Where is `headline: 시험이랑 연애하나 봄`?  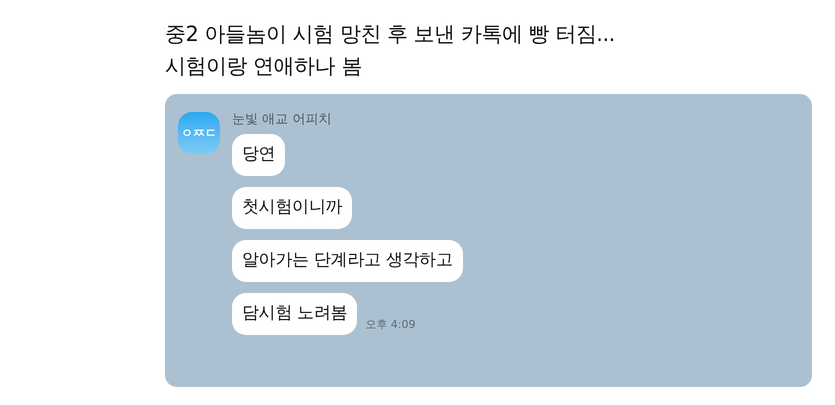 headline: 시험이랑 연애하나 봄 is located at coordinates (263, 66).